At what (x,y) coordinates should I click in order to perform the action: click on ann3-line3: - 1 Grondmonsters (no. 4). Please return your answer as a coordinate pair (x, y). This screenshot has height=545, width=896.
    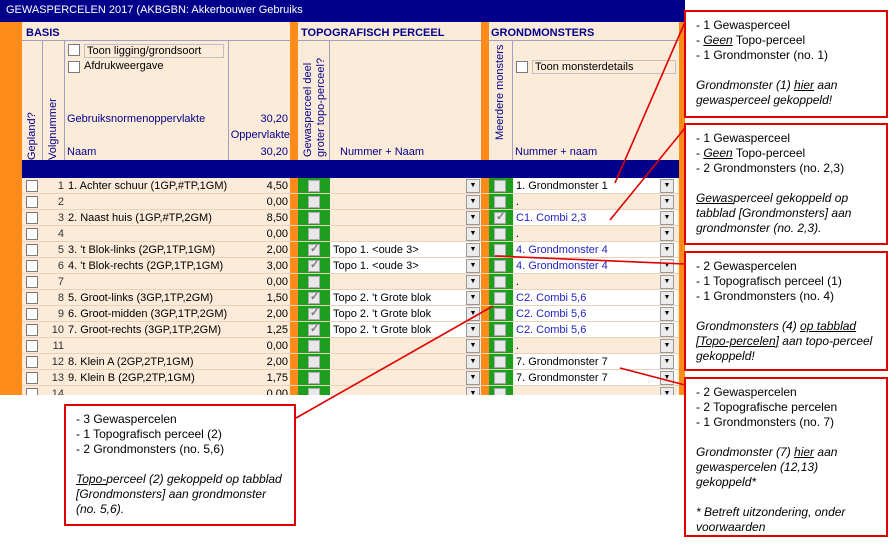
    Looking at the image, I should click on (765, 296).